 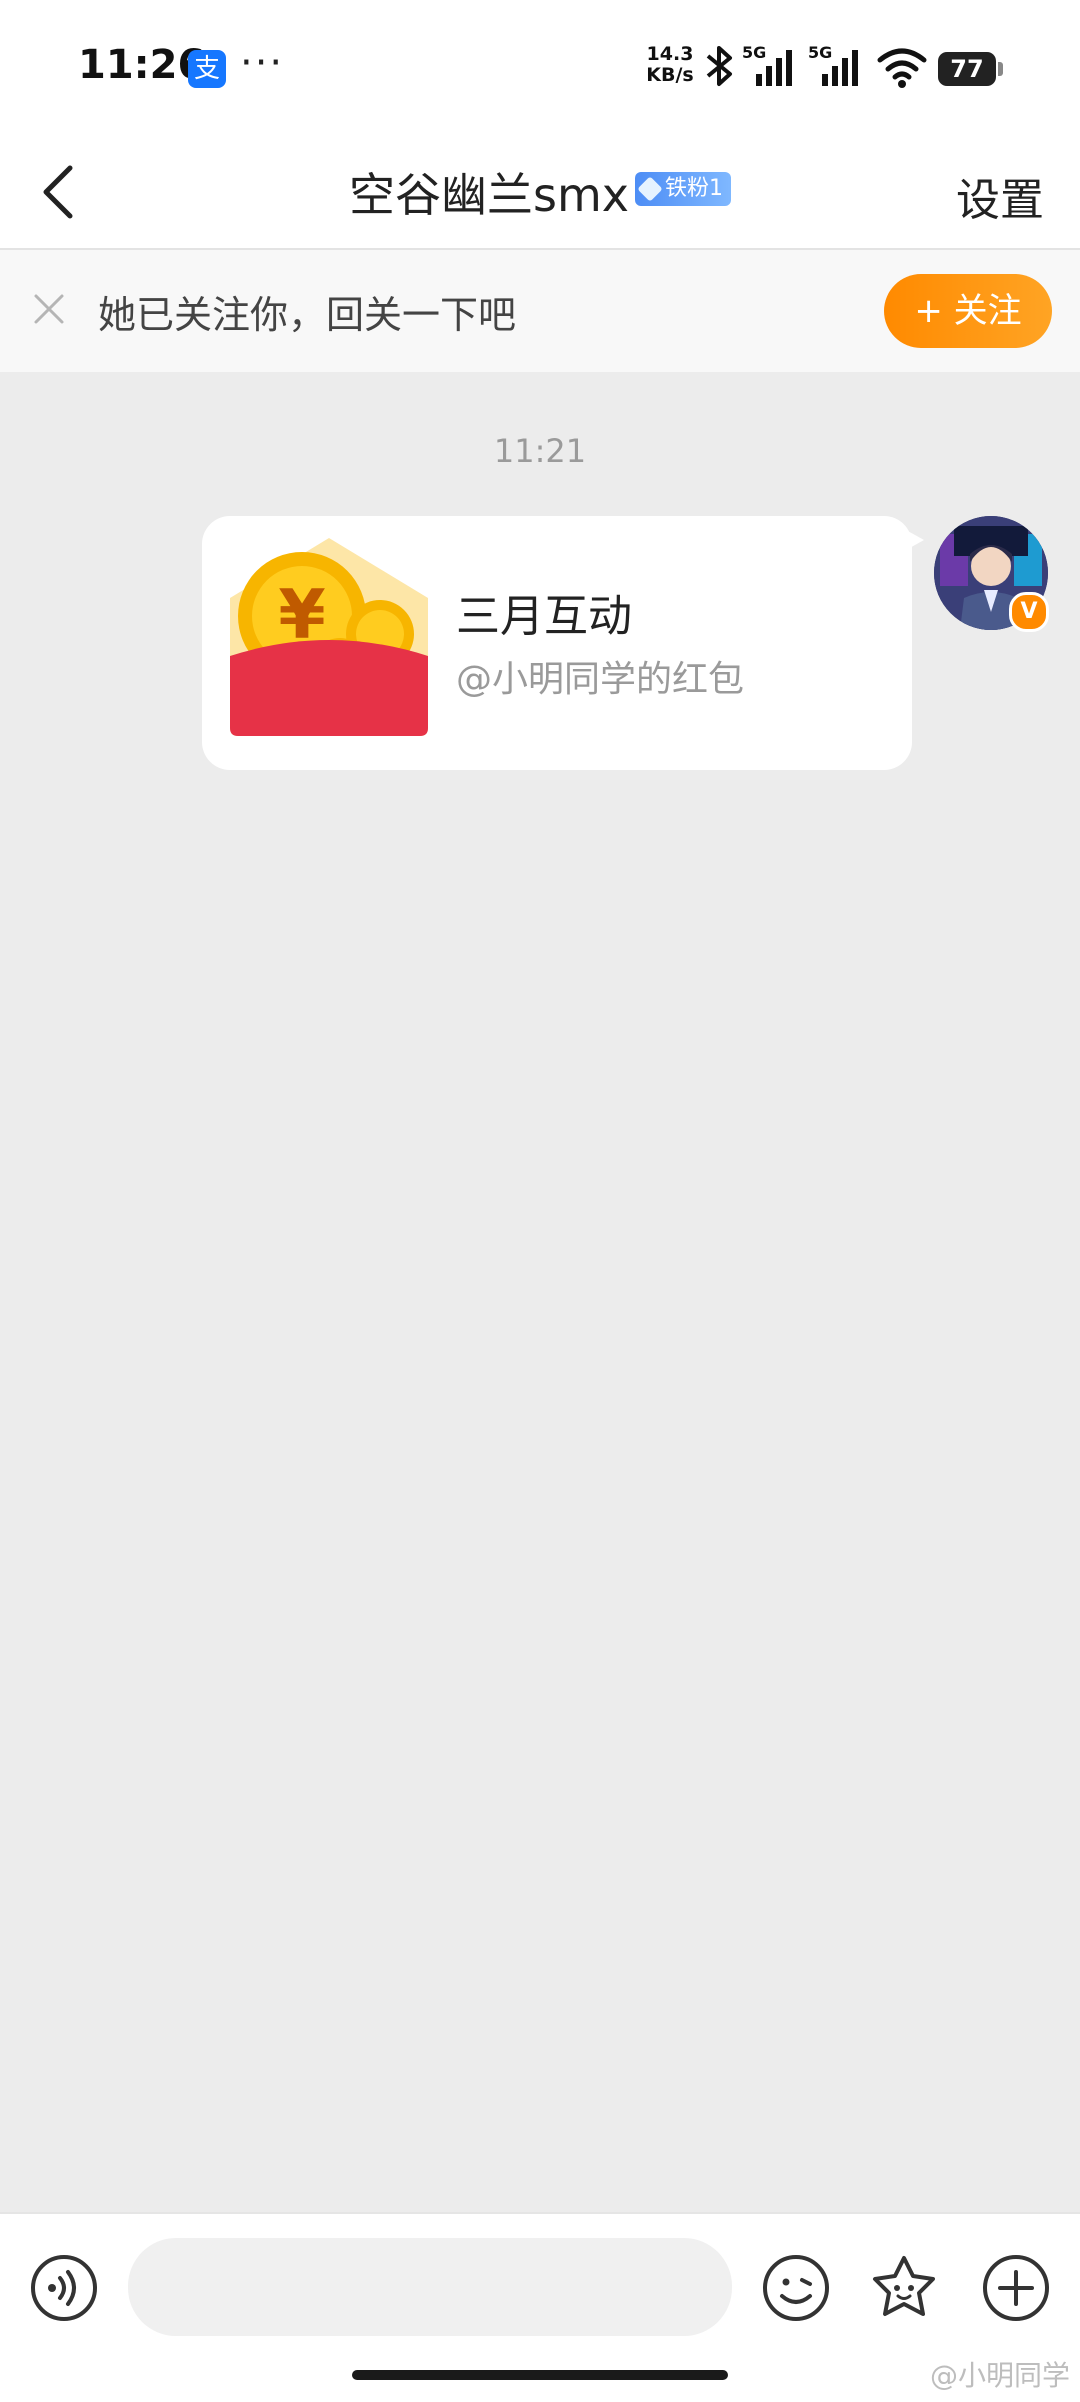 What do you see at coordinates (999, 2375) in the screenshot?
I see `watermark: @小明同学` at bounding box center [999, 2375].